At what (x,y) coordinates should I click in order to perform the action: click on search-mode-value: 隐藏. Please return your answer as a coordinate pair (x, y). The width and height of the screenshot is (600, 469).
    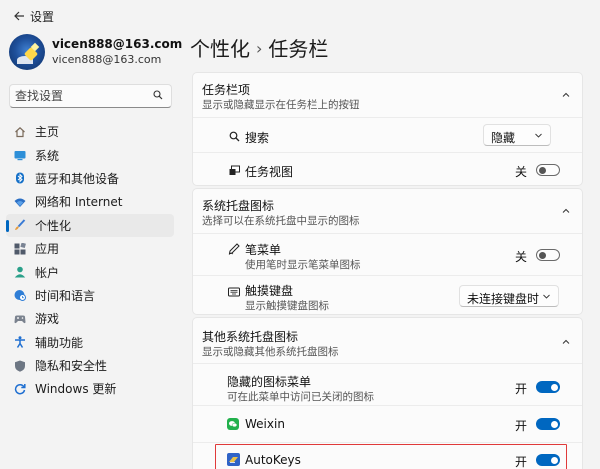
    Looking at the image, I should click on (503, 138).